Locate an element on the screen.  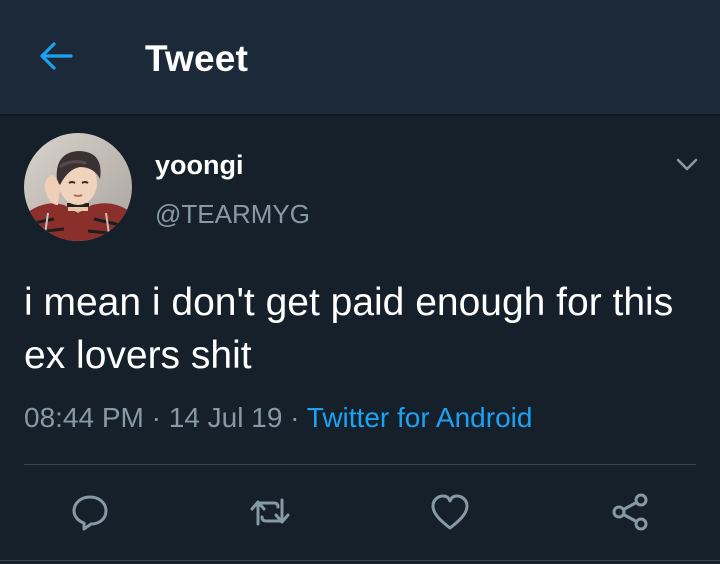
tweet-source-link: Twitter for Android is located at coordinates (420, 417).